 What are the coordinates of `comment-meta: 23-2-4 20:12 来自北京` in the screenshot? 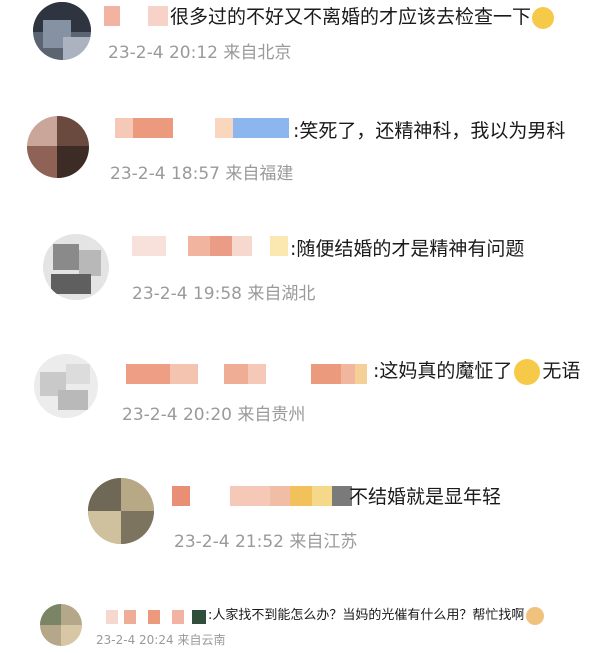 It's located at (200, 53).